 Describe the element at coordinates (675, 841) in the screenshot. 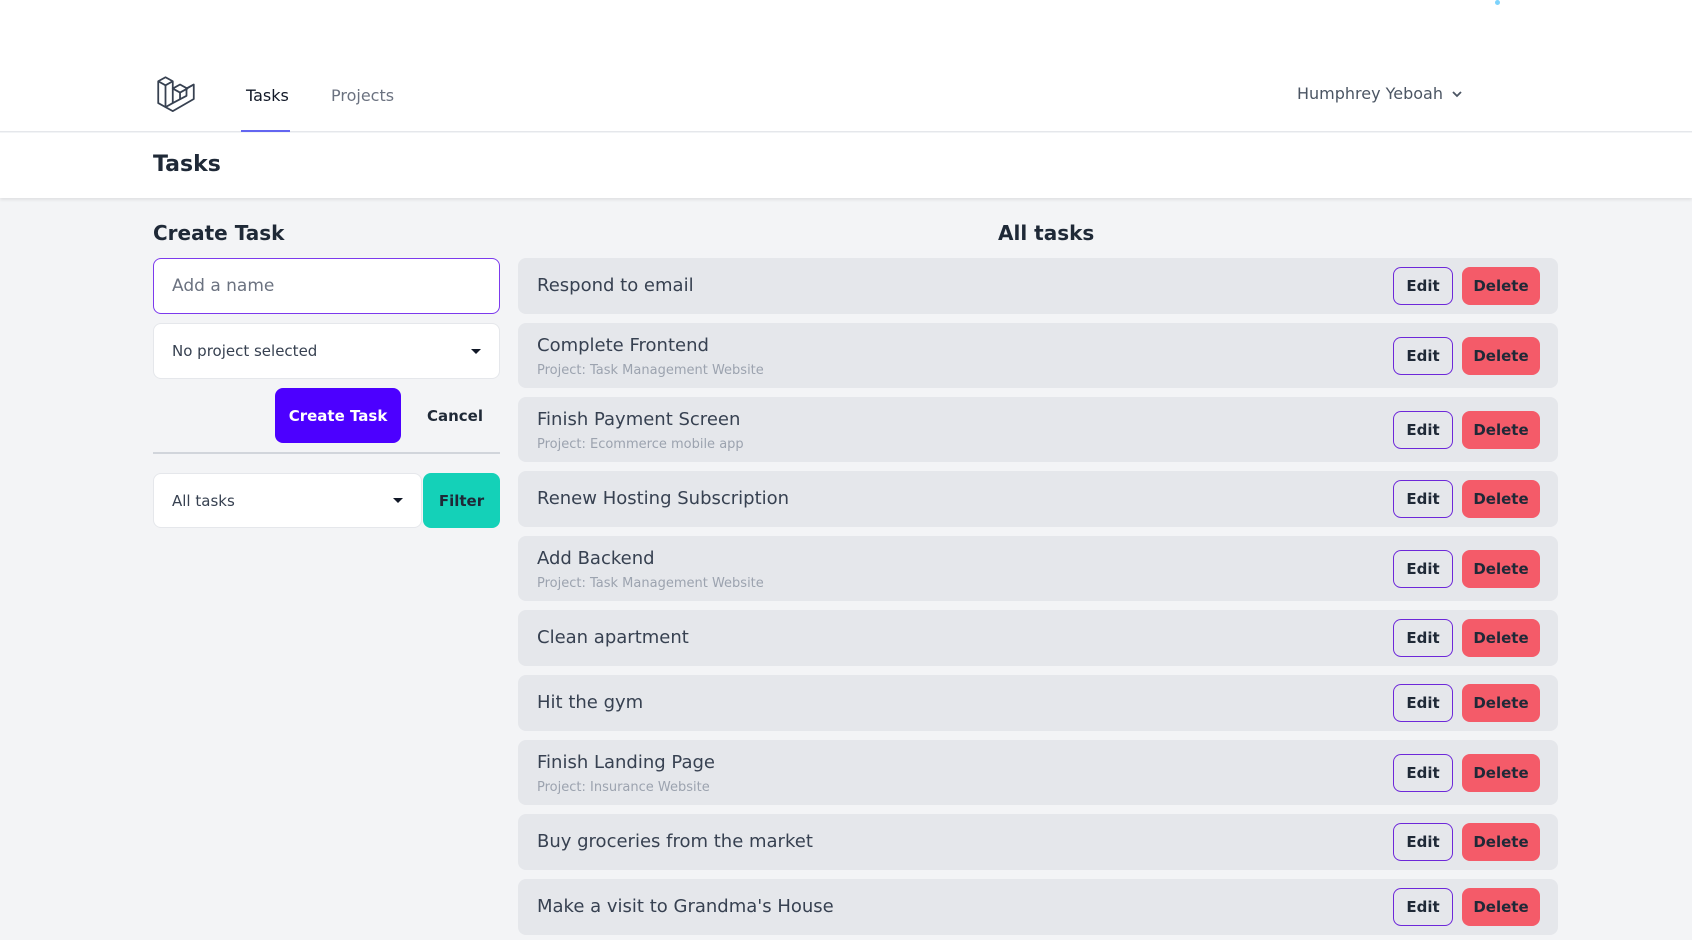

I see `task-name: Buy groceries from the market` at that location.